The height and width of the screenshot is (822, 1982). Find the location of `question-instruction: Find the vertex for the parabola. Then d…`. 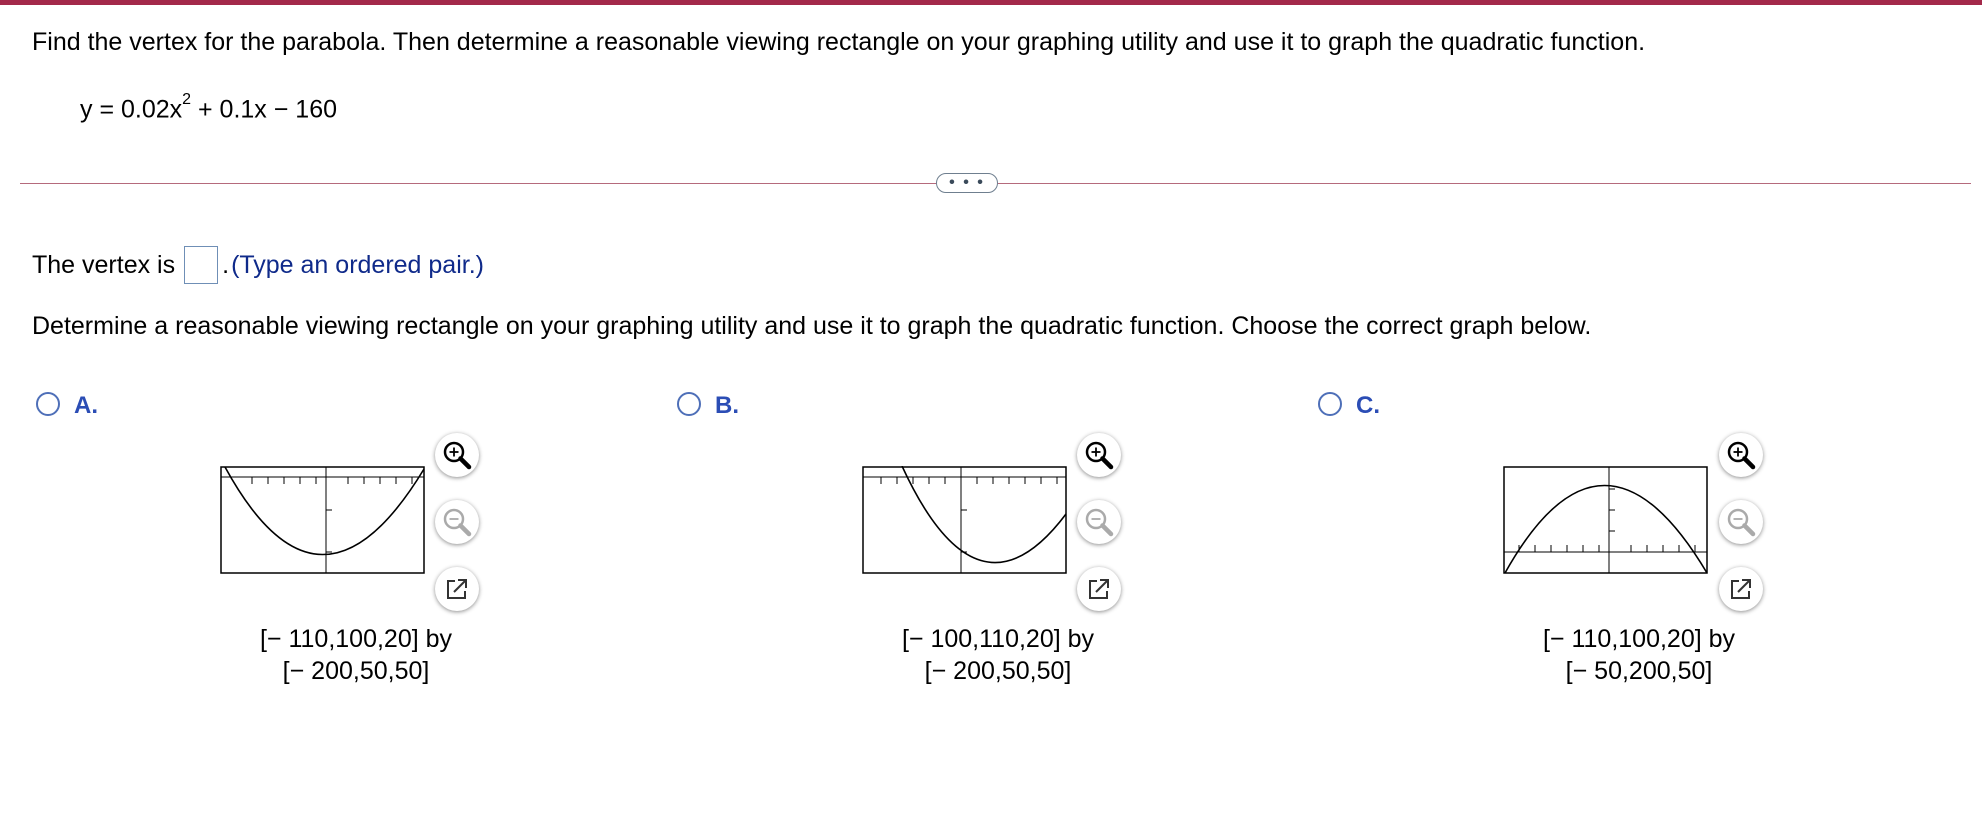

question-instruction: Find the vertex for the parabola. Then d… is located at coordinates (839, 42).